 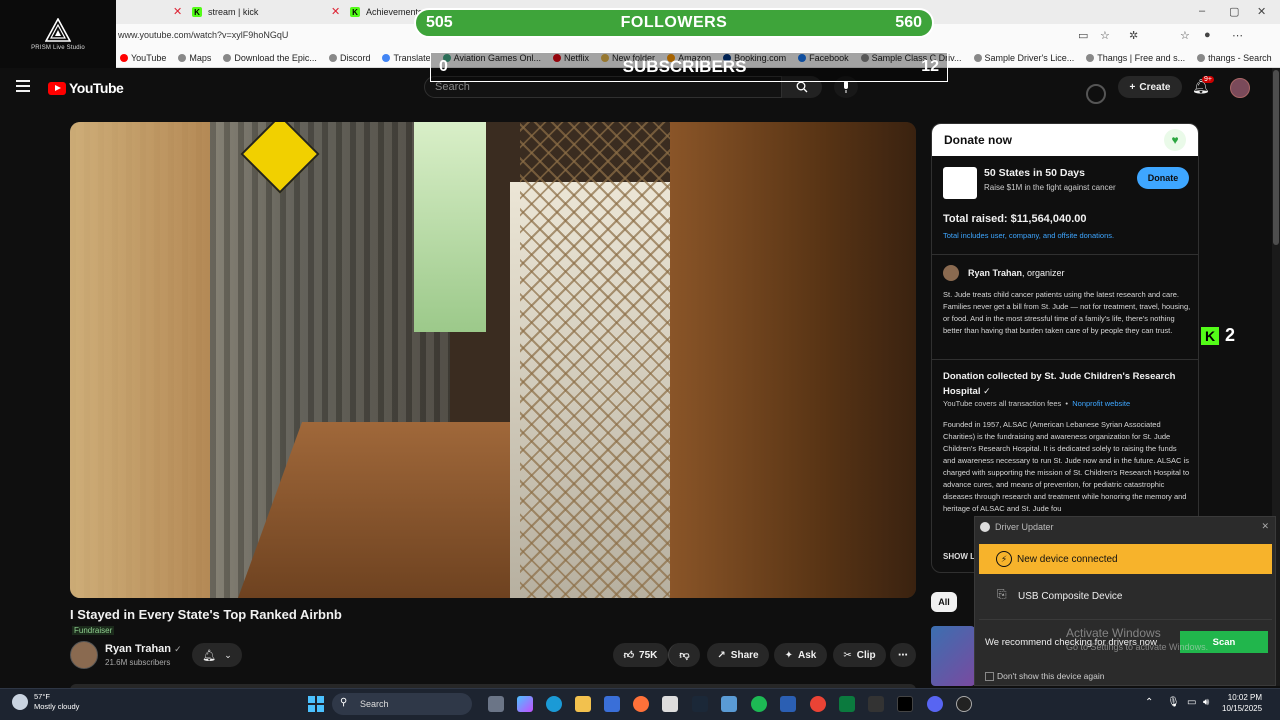 What do you see at coordinates (58, 29) in the screenshot?
I see `prism-triangle-icon` at bounding box center [58, 29].